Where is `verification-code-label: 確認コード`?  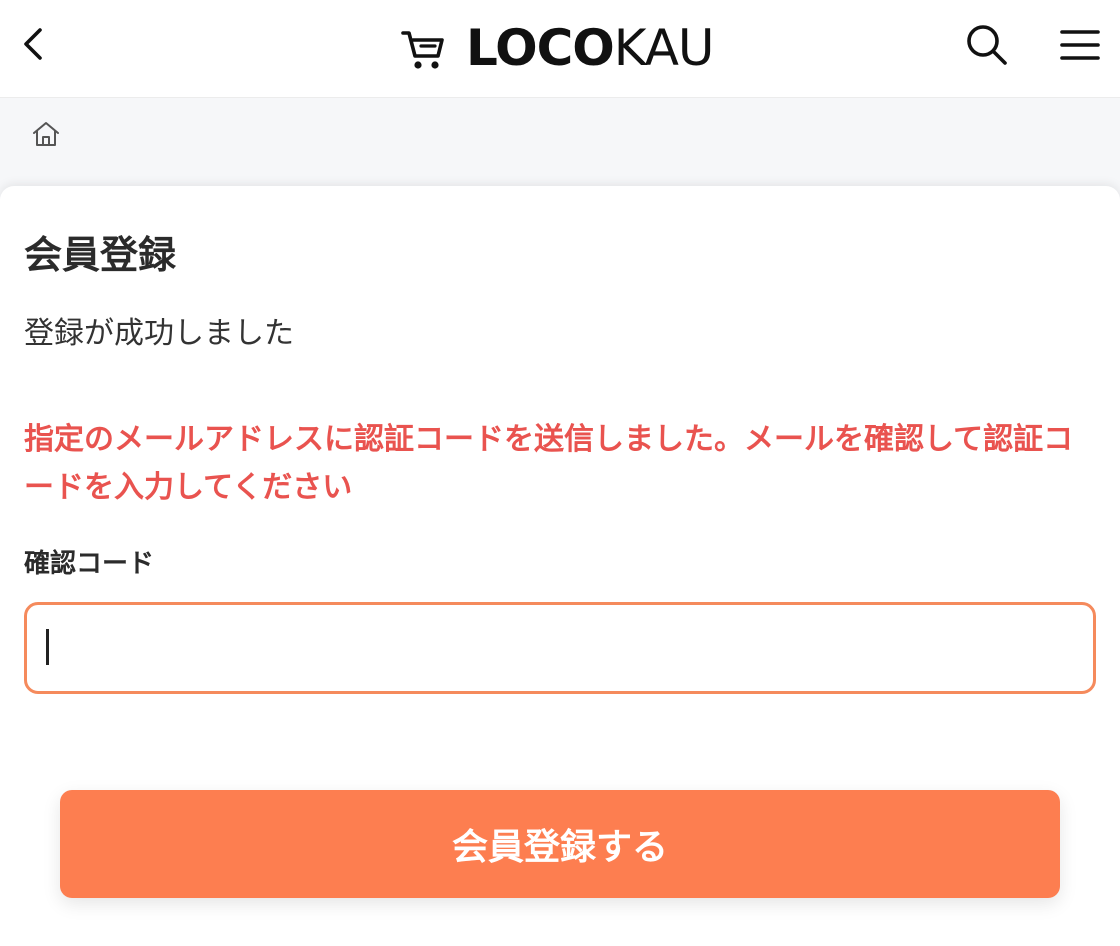 verification-code-label: 確認コード is located at coordinates (89, 564).